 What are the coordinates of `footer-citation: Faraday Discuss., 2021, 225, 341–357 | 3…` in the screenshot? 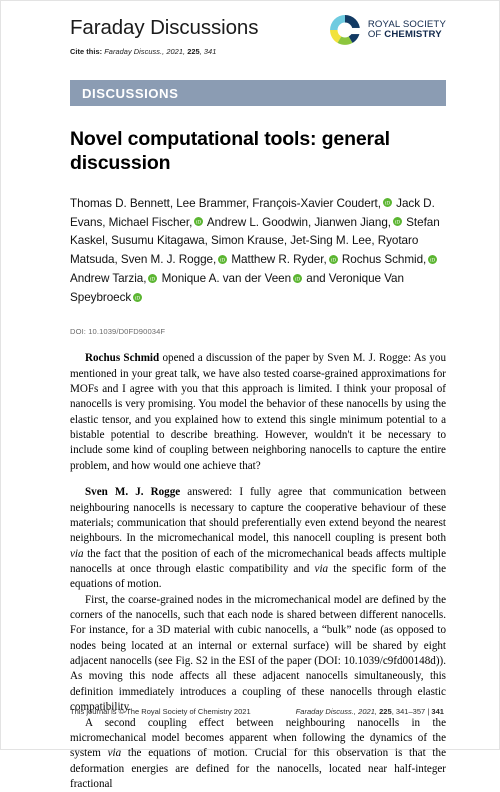 It's located at (370, 711).